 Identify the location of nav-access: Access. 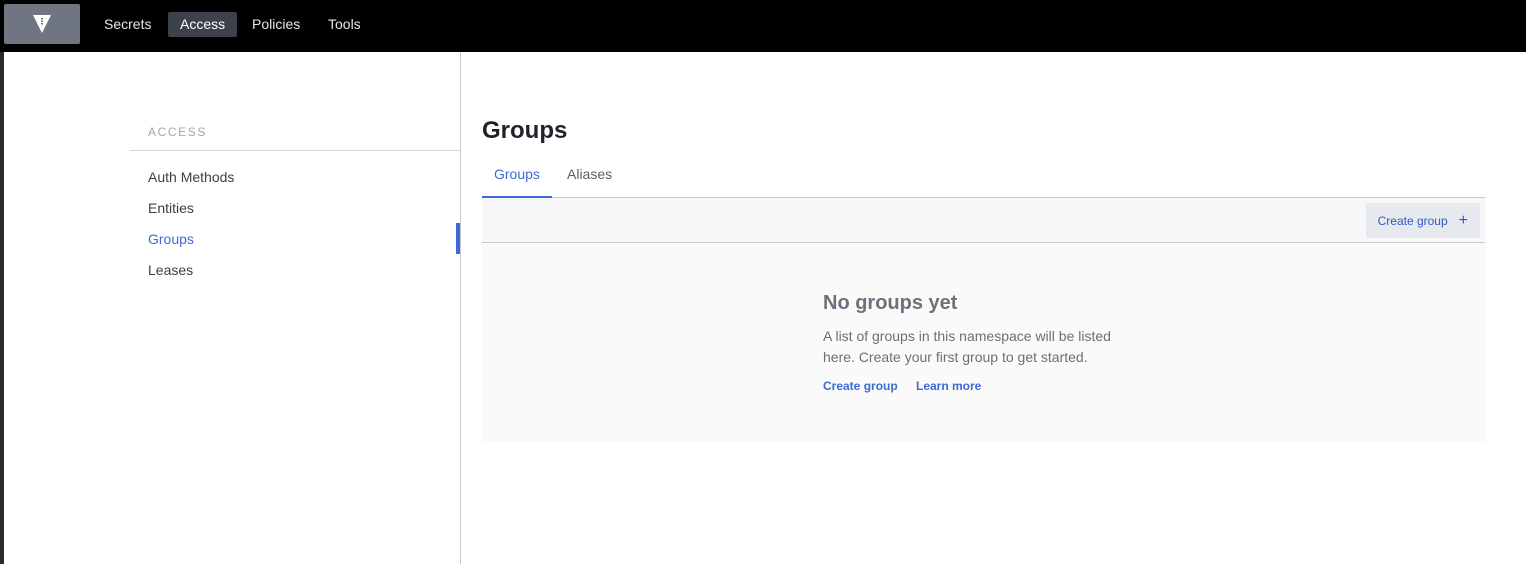
(203, 24).